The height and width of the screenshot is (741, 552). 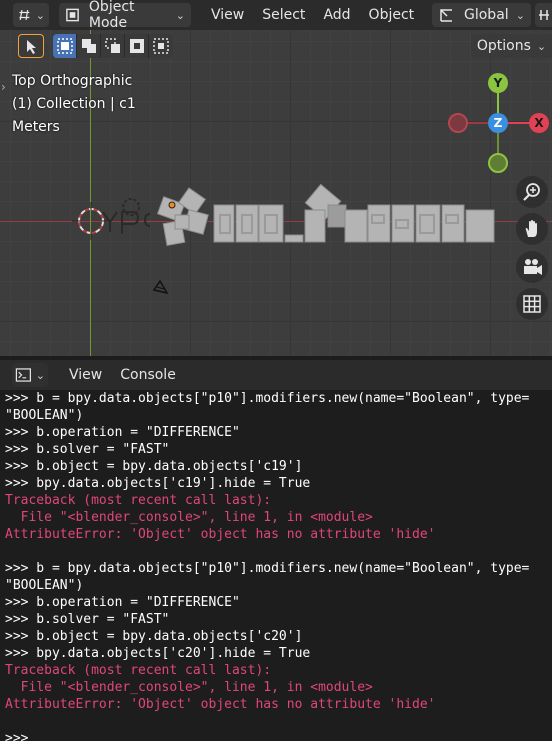 What do you see at coordinates (3, 87) in the screenshot?
I see `sidebar-toggle-icon: ›` at bounding box center [3, 87].